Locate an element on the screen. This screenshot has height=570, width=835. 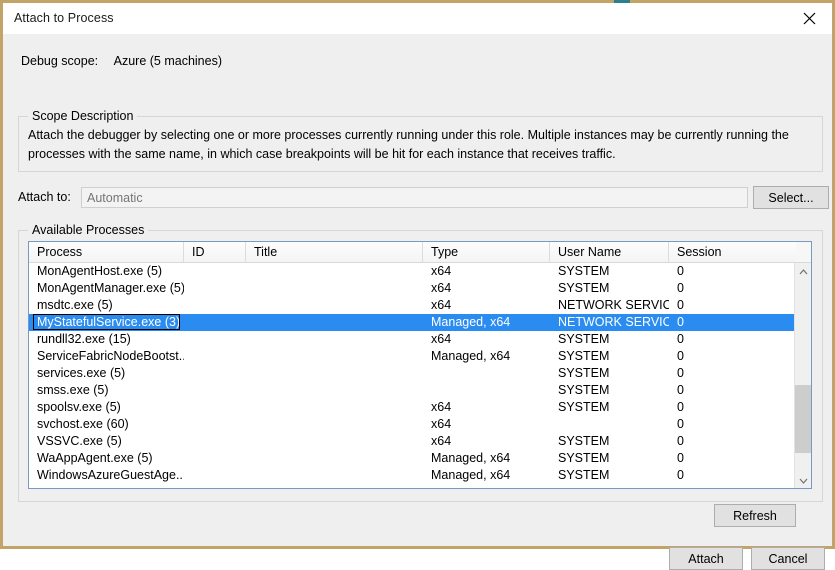
table-row: rundll32.exe (15) x64 SYSTEM 0 is located at coordinates (420, 339).